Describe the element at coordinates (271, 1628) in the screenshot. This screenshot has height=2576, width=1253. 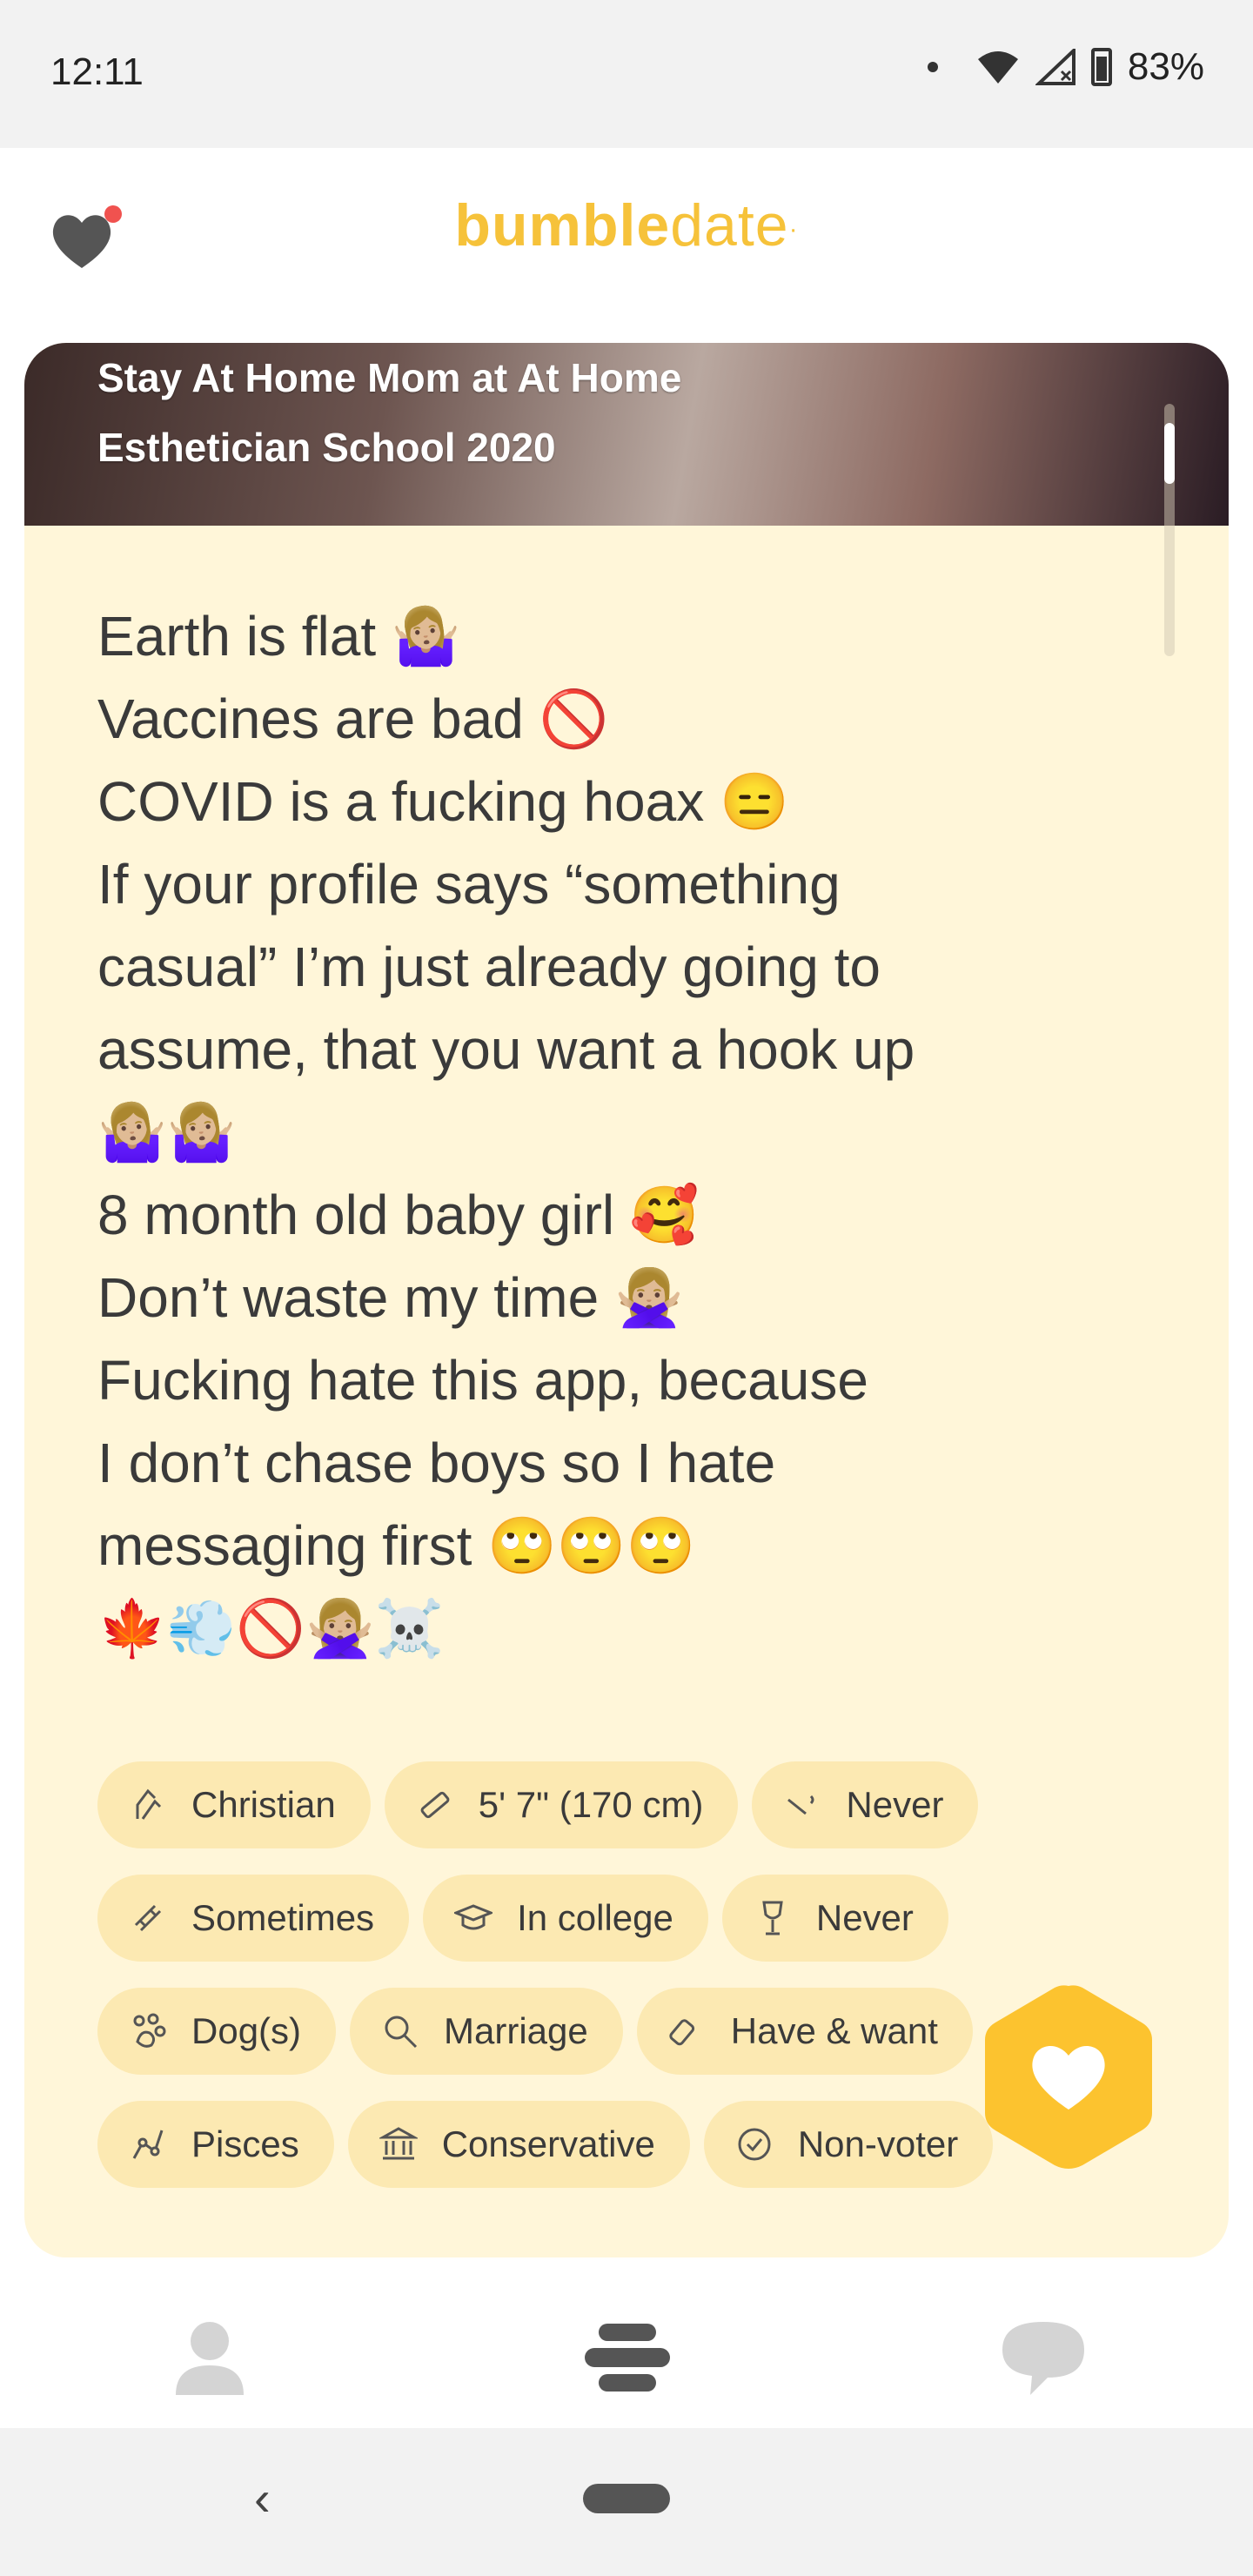
I see `bio-line: 🍁💨🚫🙅🏼‍♀️☠️` at that location.